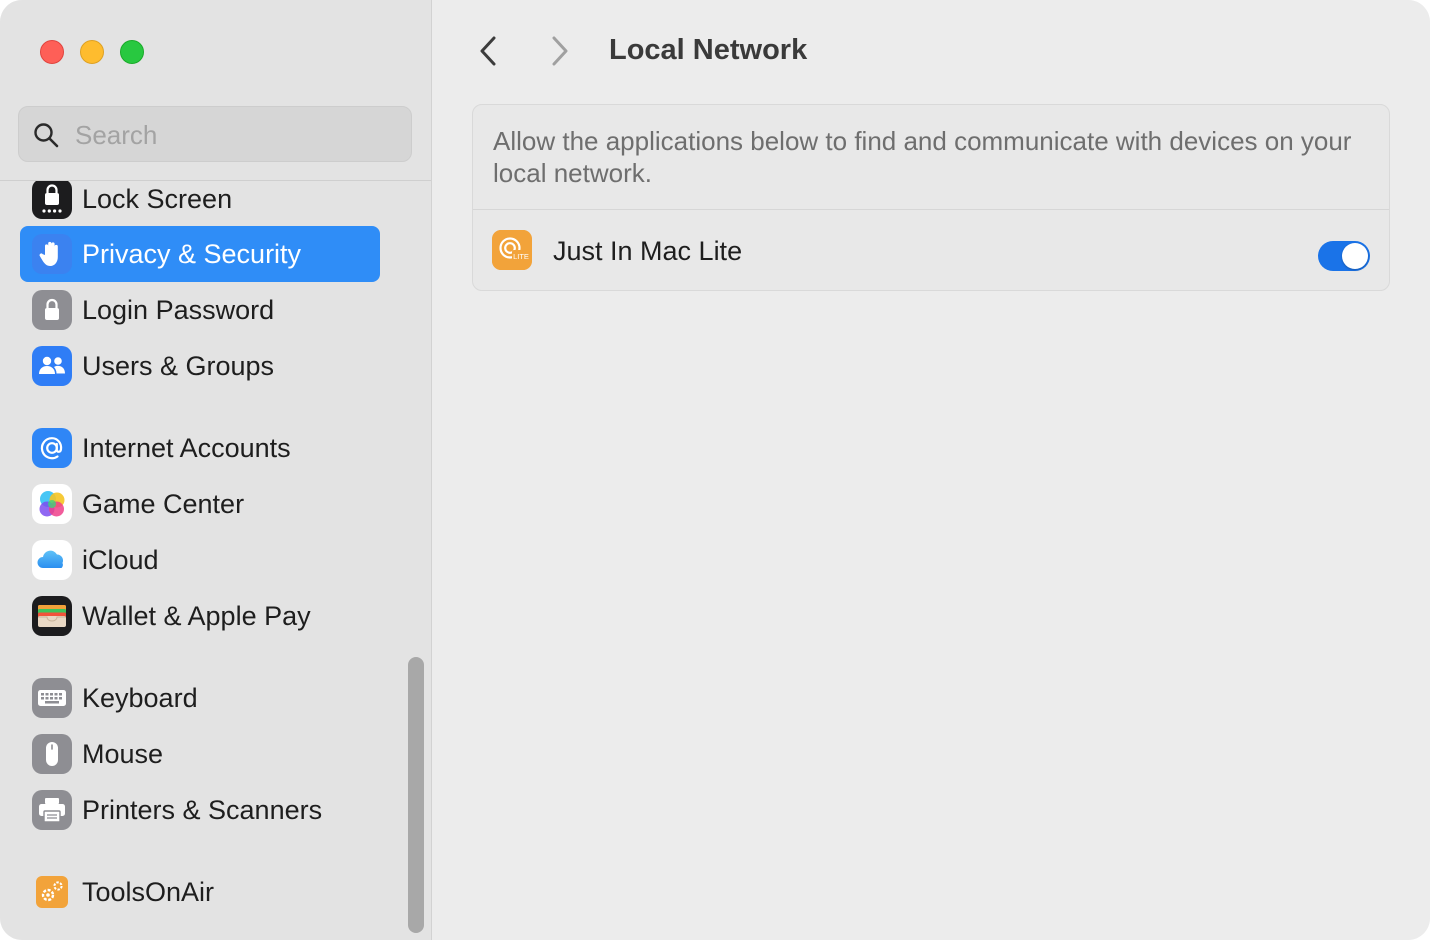 The height and width of the screenshot is (940, 1430). What do you see at coordinates (521, 256) in the screenshot?
I see `app-icon-badge: LITE` at bounding box center [521, 256].